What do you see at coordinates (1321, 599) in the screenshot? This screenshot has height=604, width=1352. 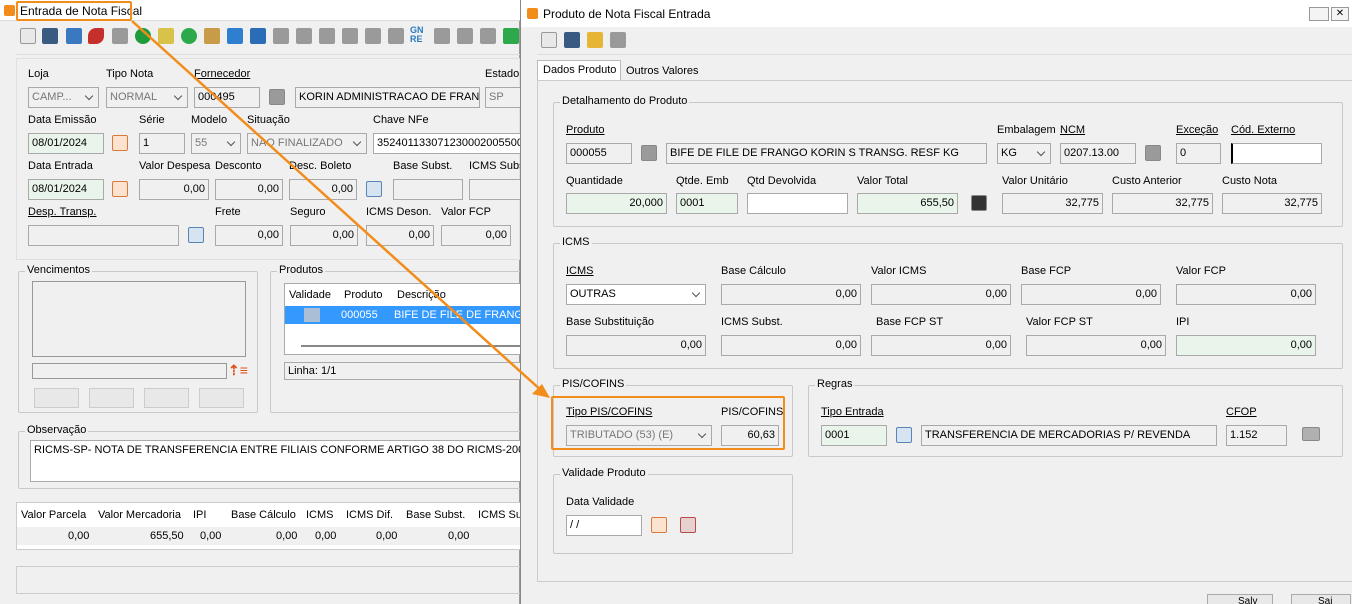 I see `sair-button: Sai` at bounding box center [1321, 599].